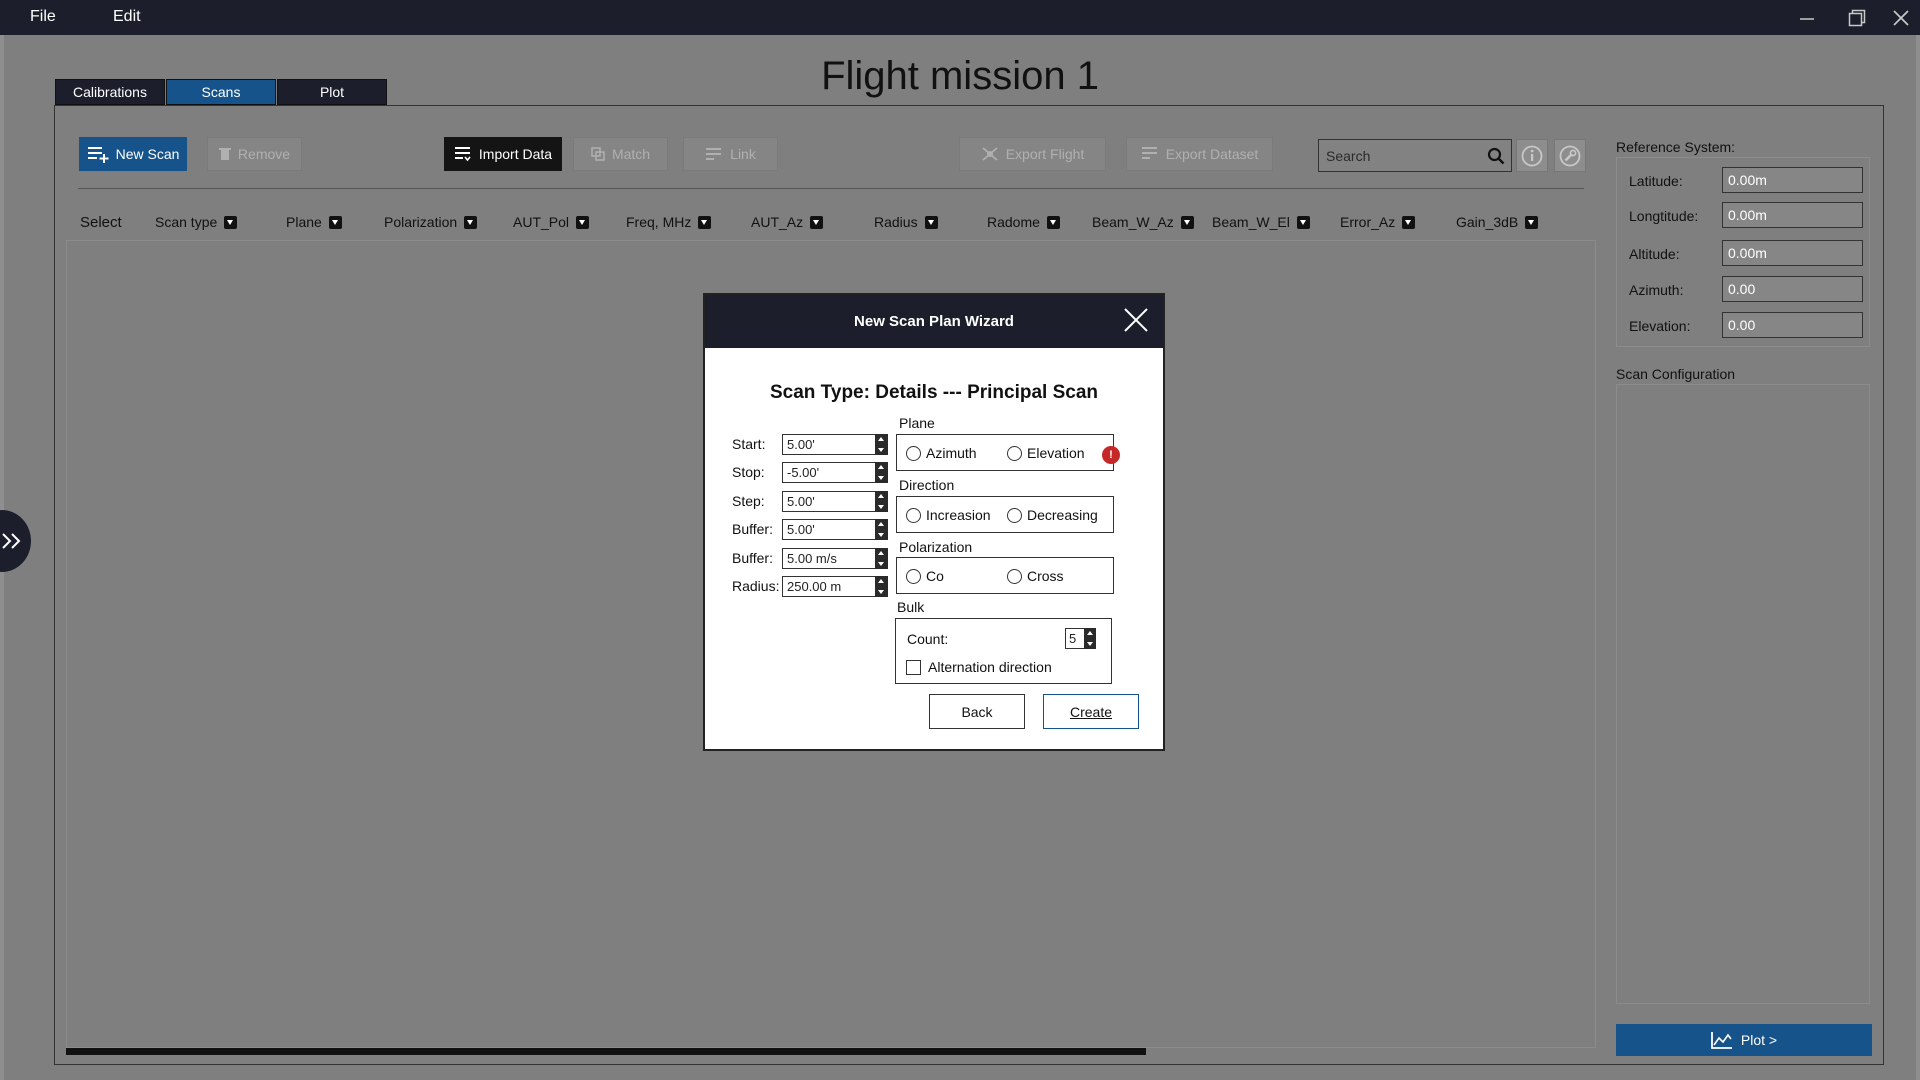 The height and width of the screenshot is (1080, 1920). Describe the element at coordinates (1656, 181) in the screenshot. I see `latitude-label: Latitude:` at that location.